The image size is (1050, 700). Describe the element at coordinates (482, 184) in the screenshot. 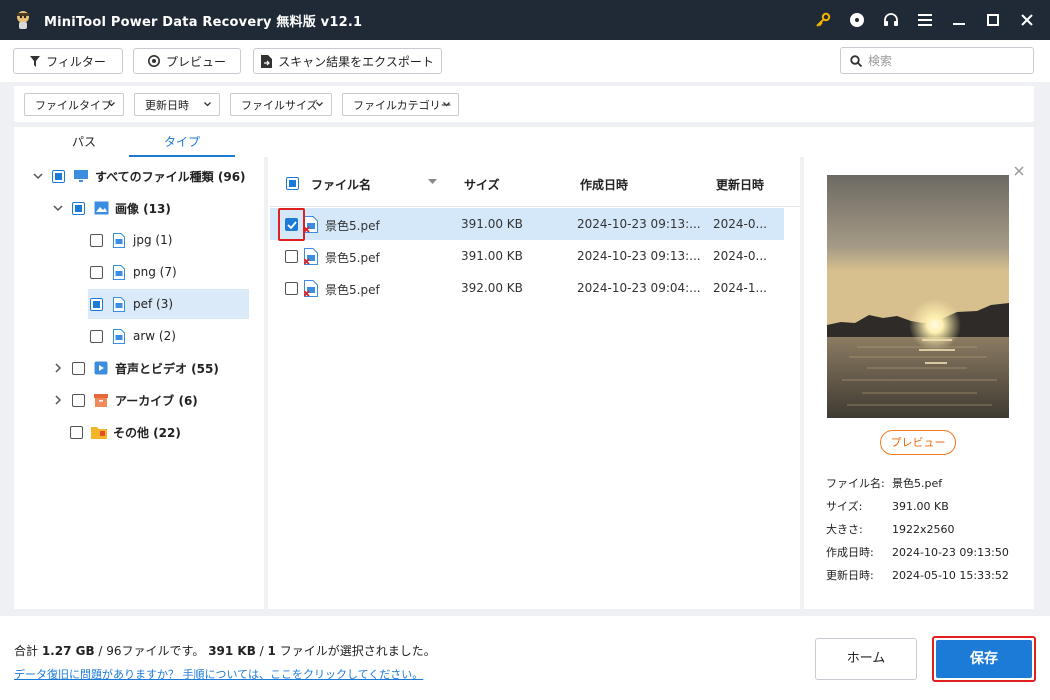

I see `column-header-size: サイズ` at that location.